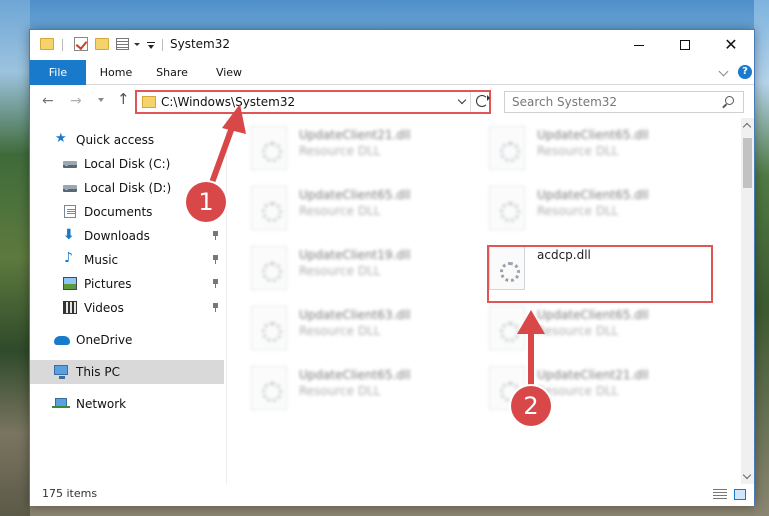 This screenshot has height=516, width=769. I want to click on recent-locations-icon, so click(101, 100).